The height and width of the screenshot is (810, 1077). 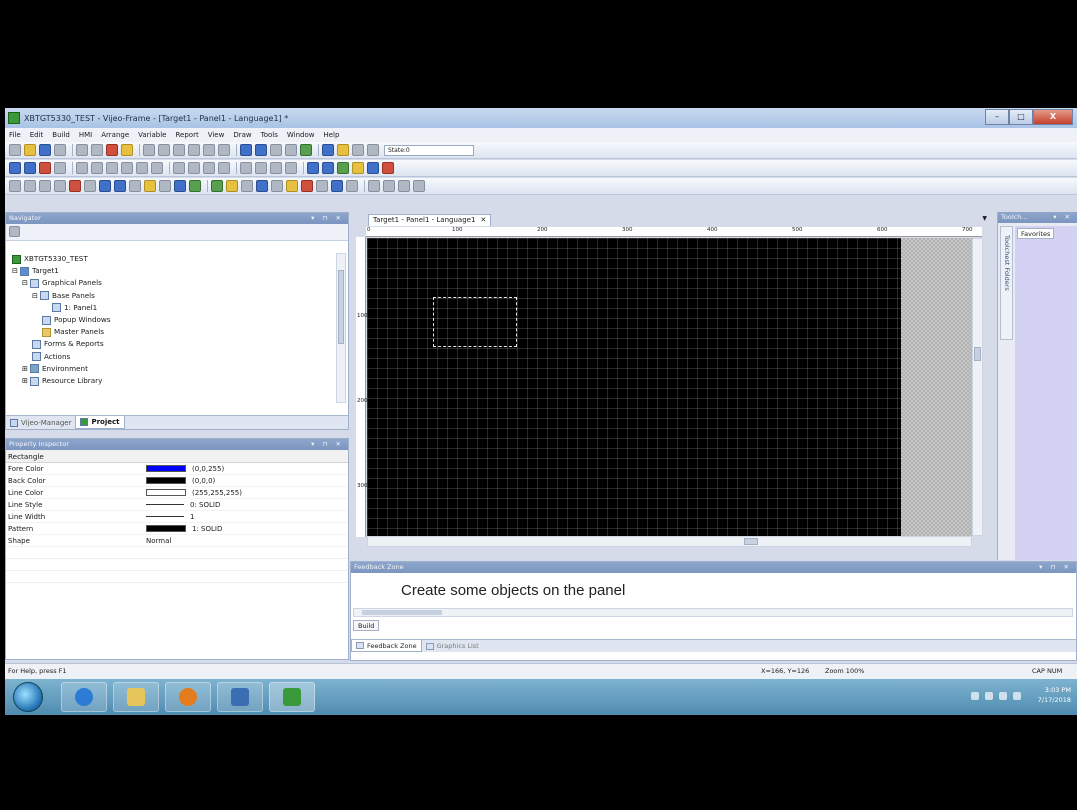 What do you see at coordinates (713, 612) in the screenshot?
I see `feedback-scrollbar` at bounding box center [713, 612].